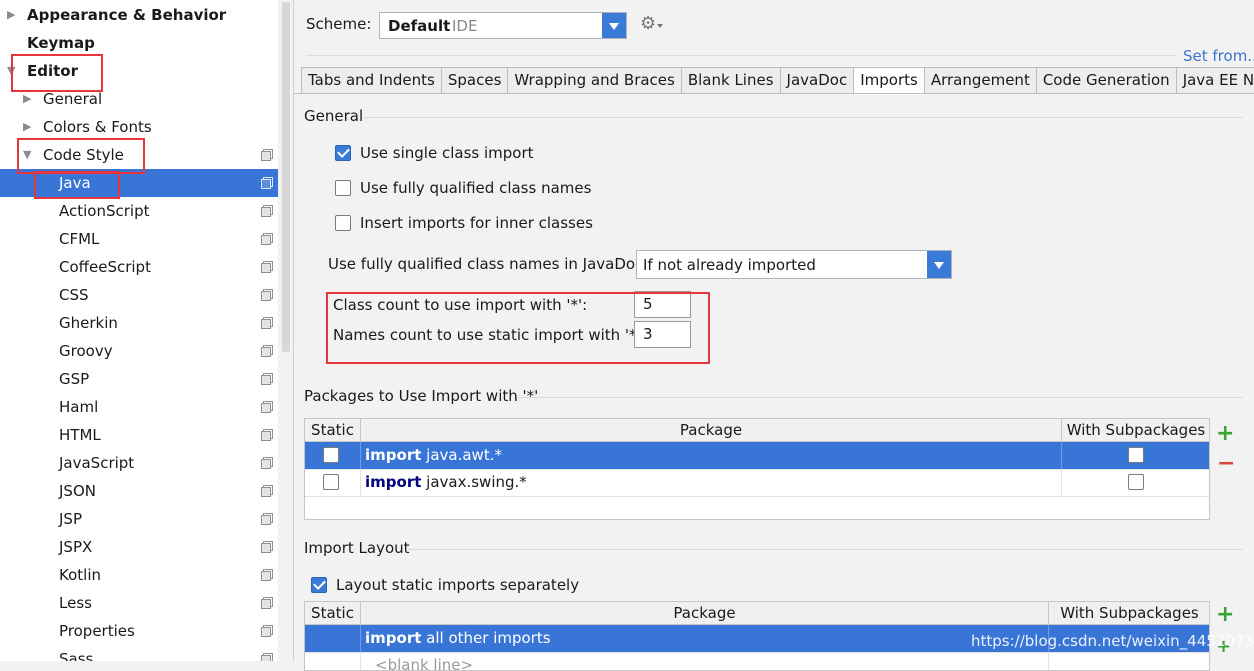  Describe the element at coordinates (730, 80) in the screenshot. I see `tab-blank-lines: Blank Lines` at that location.